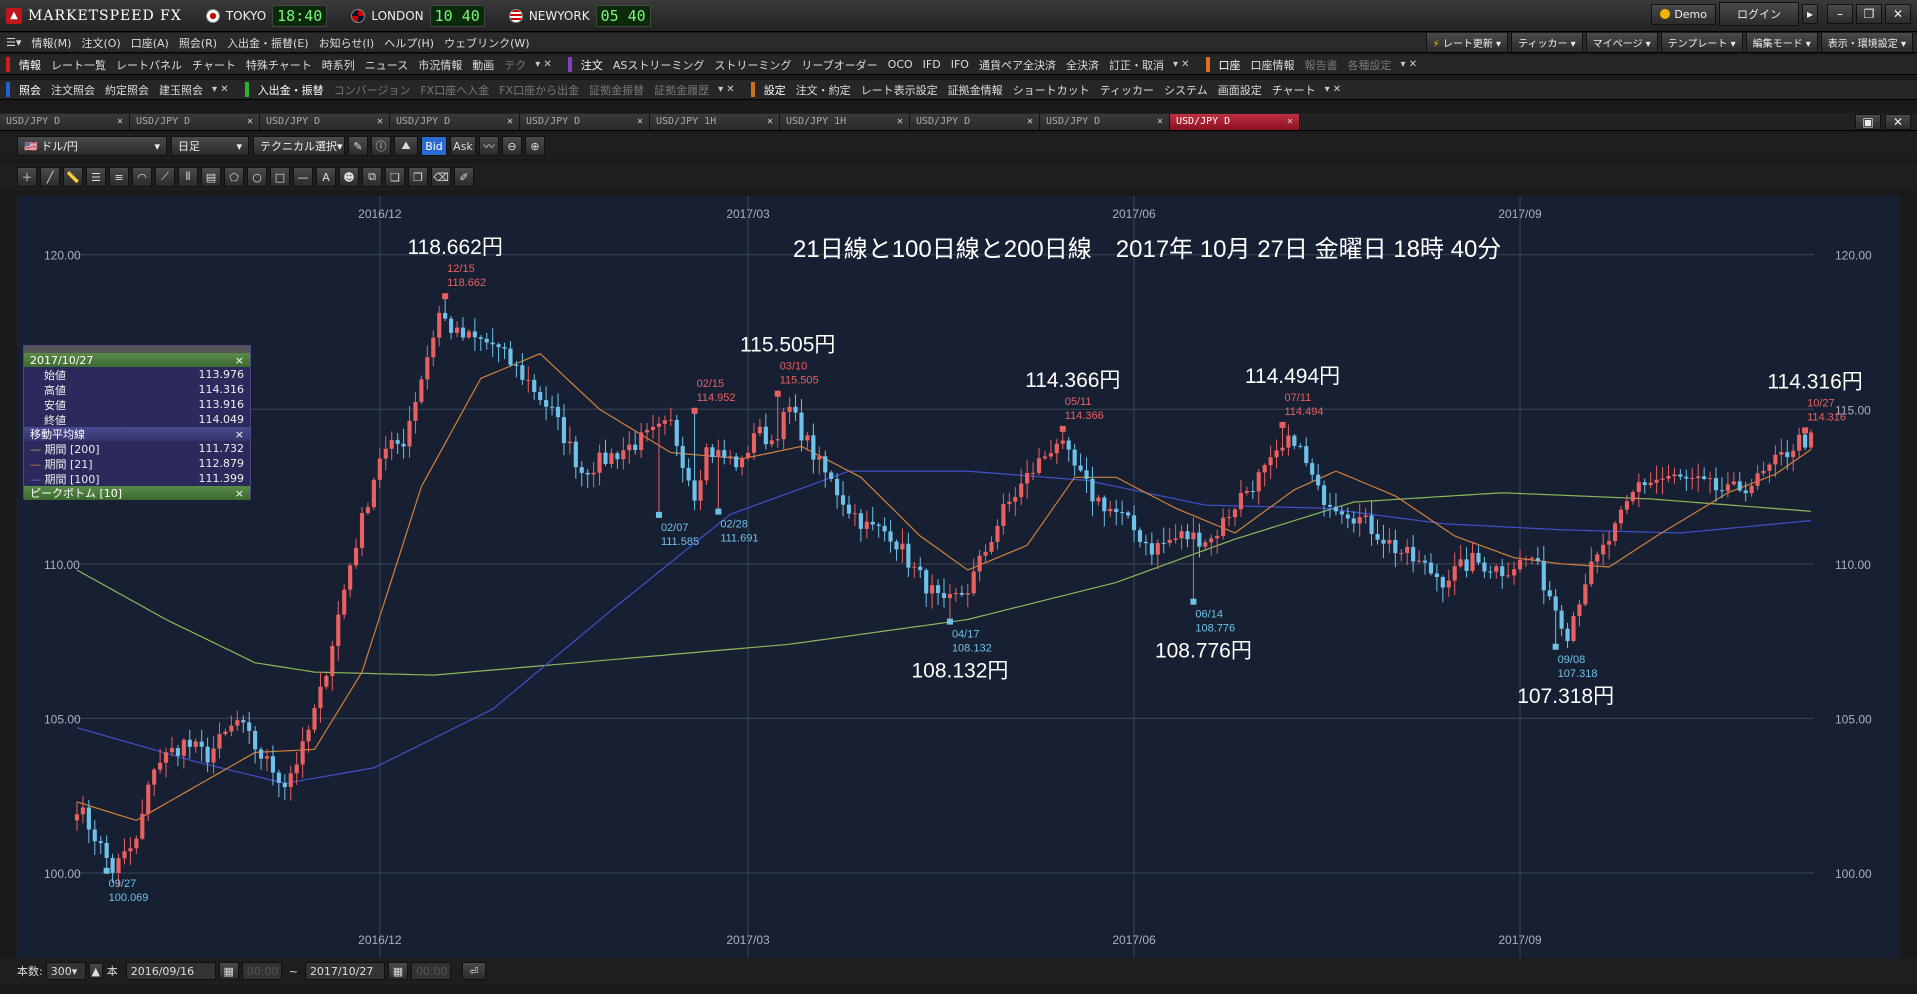 This screenshot has height=994, width=1917. What do you see at coordinates (30, 90) in the screenshot?
I see `toolbar2-item: 照会` at bounding box center [30, 90].